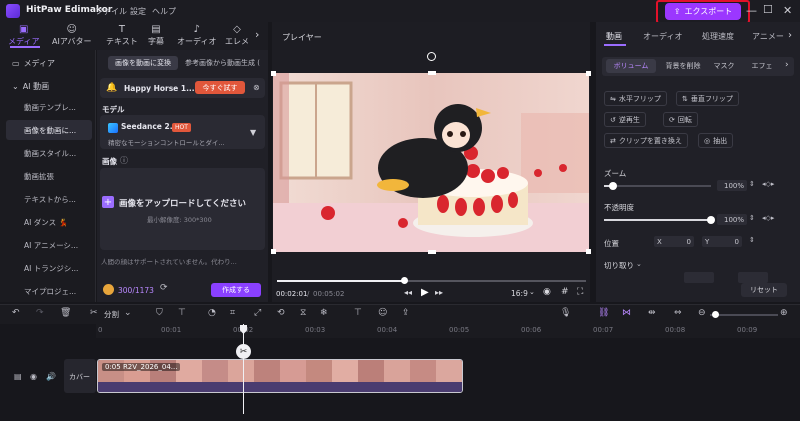 Image resolution: width=800 pixels, height=421 pixels. Describe the element at coordinates (448, 331) in the screenshot. I see `timeline-ruler` at that location.